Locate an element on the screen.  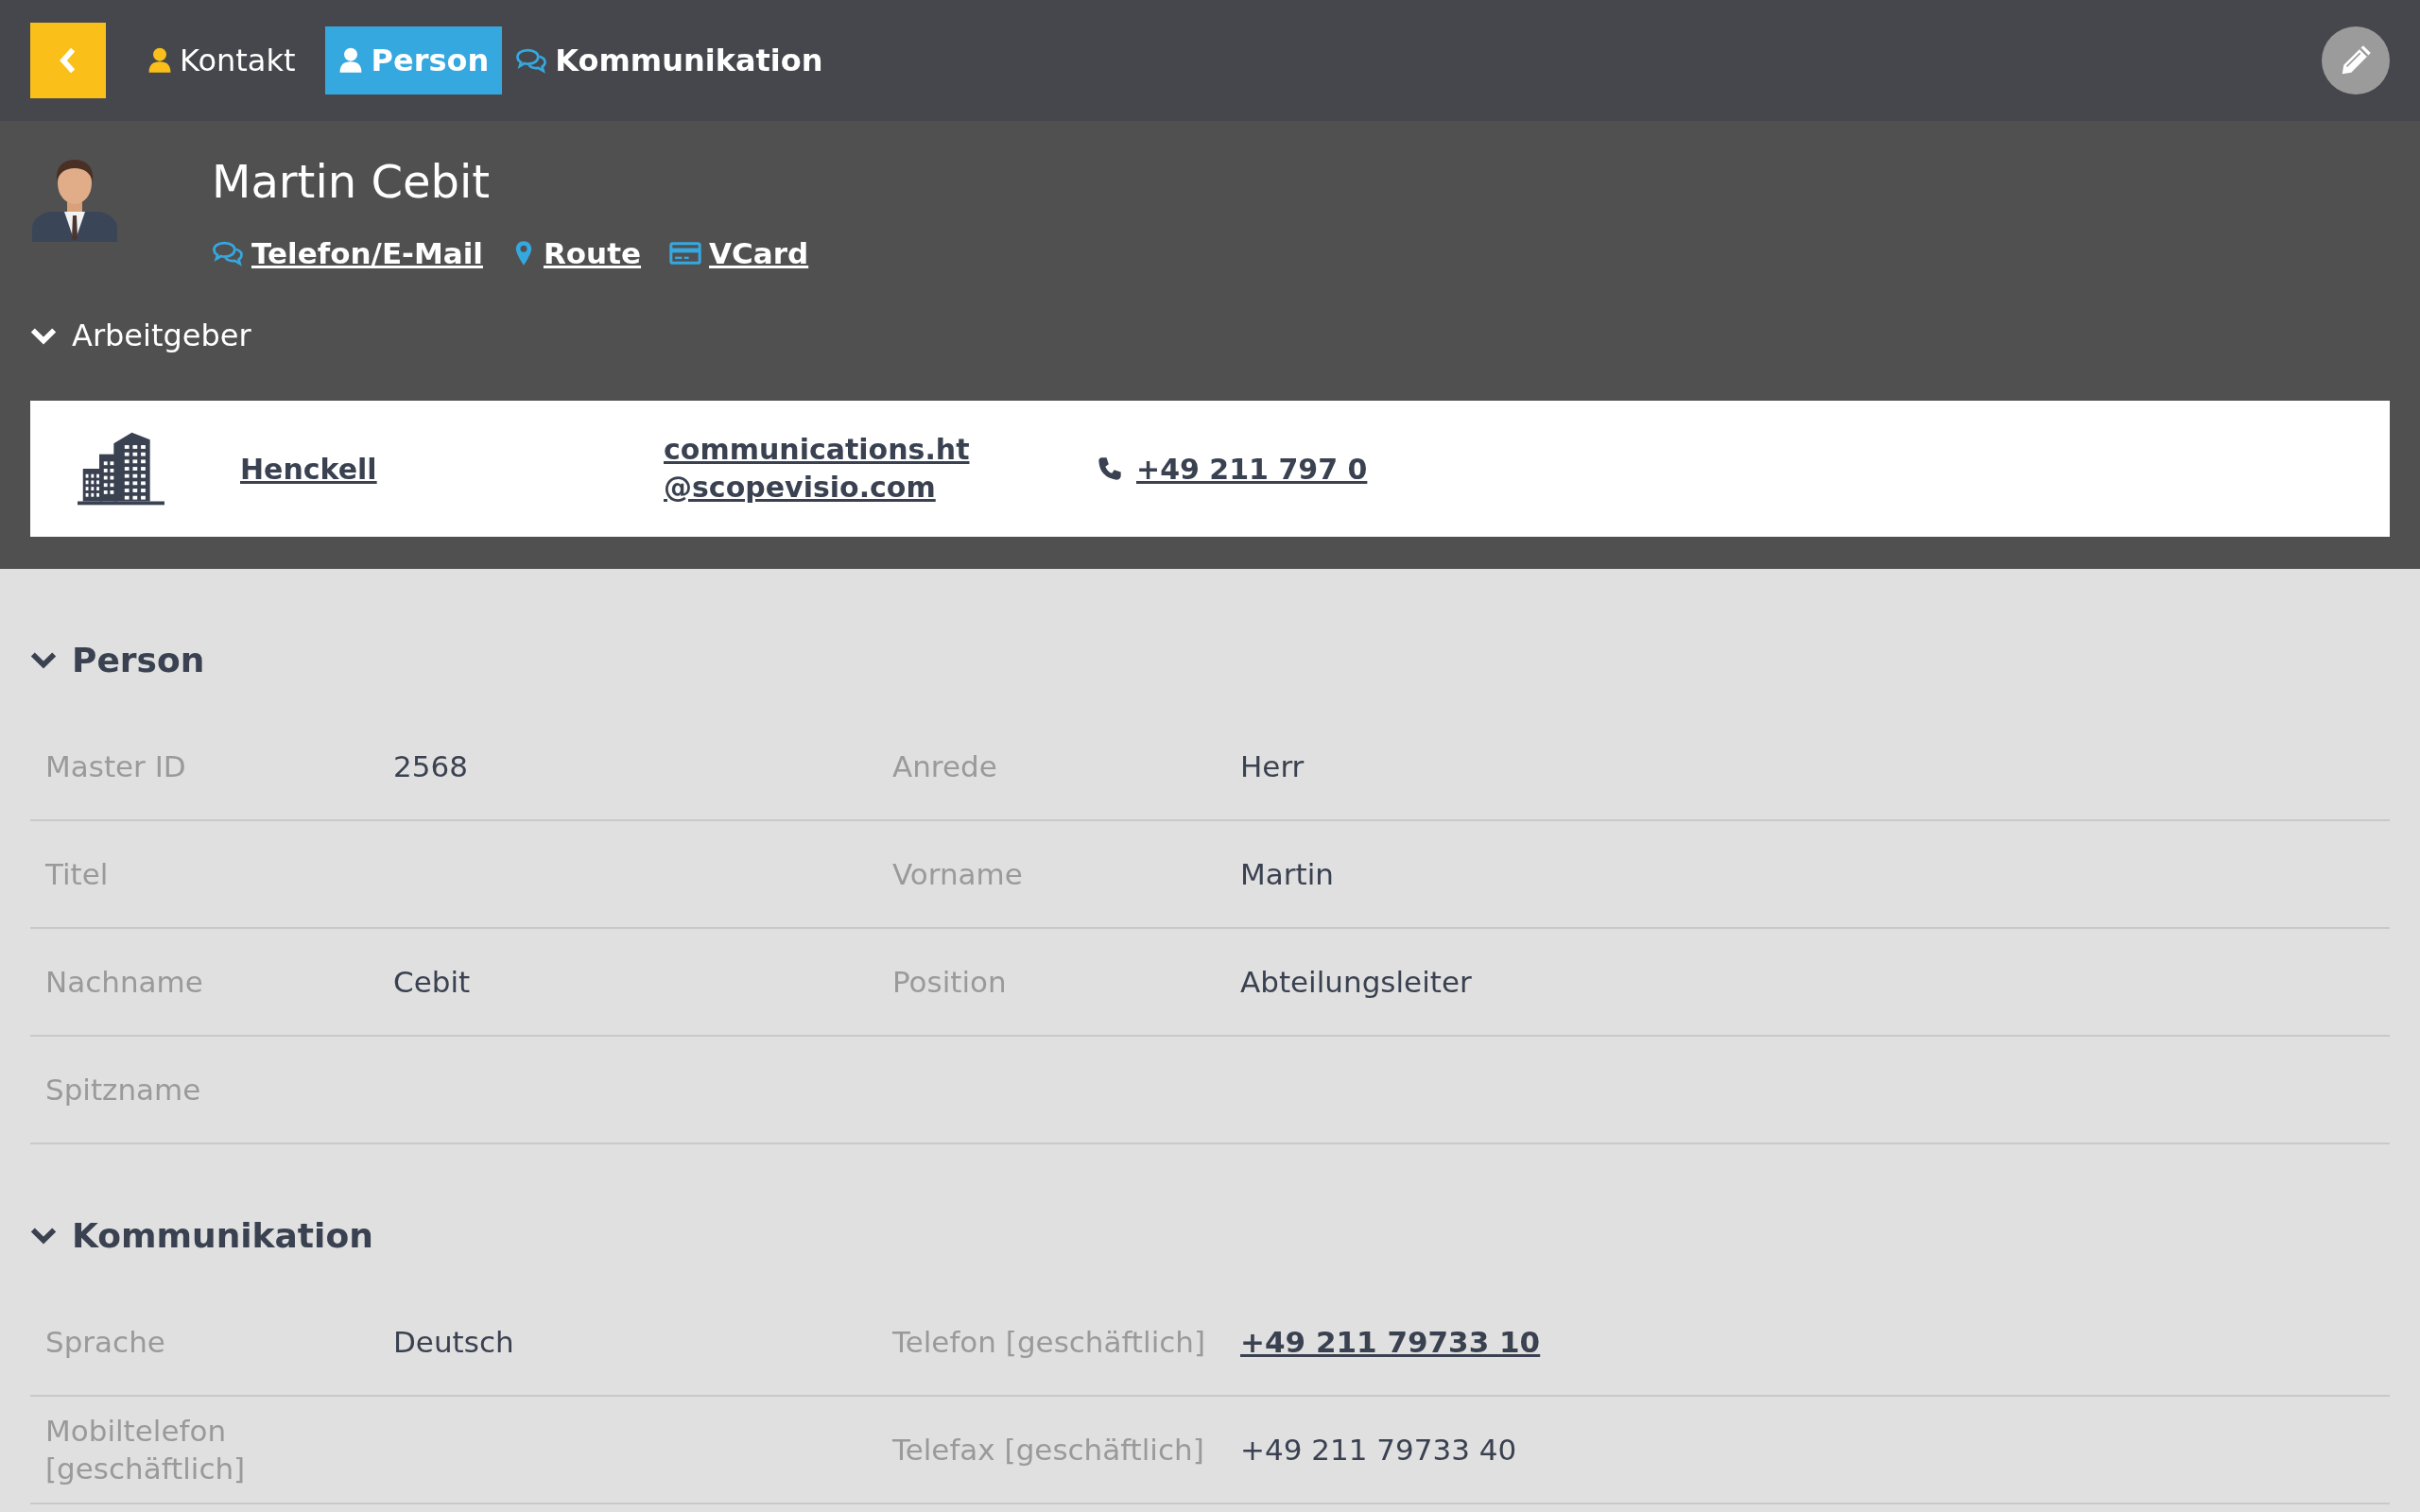
field-label: Telefon [geschäftlich] is located at coordinates (1049, 1342).